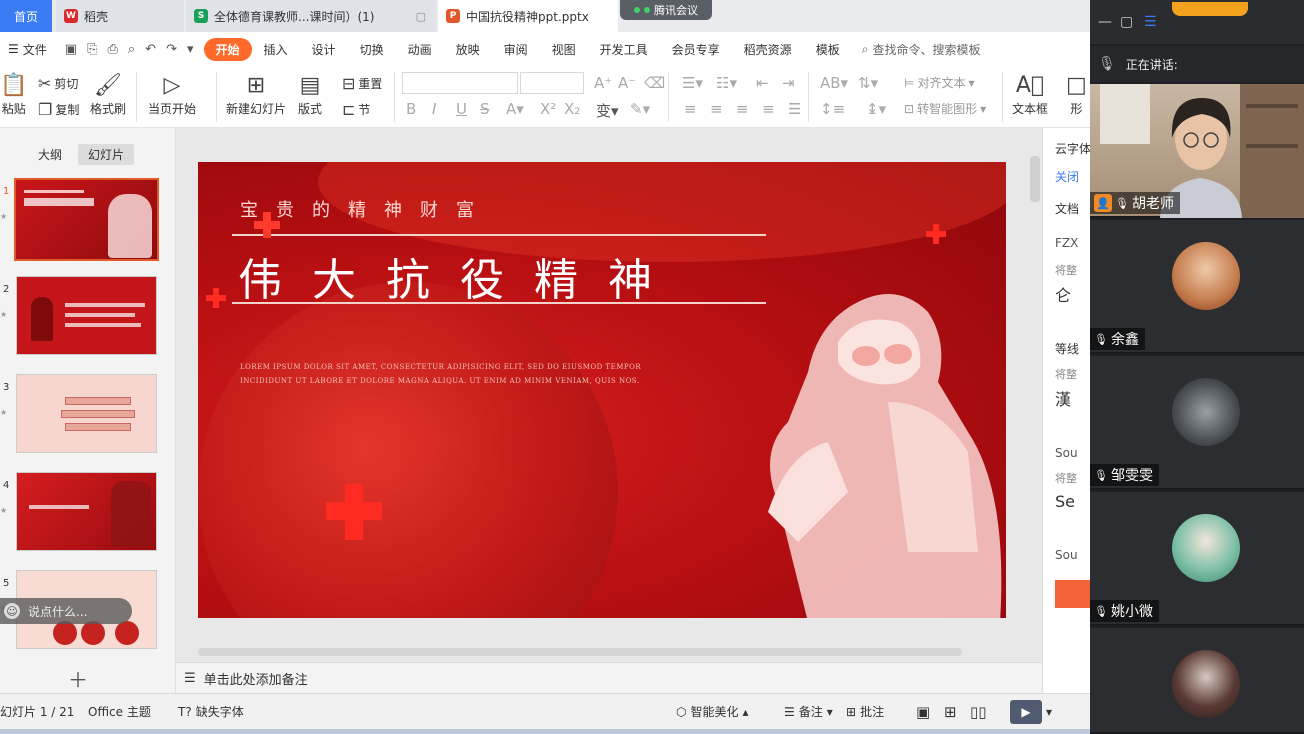  I want to click on participant-tile, so click(1197, 681).